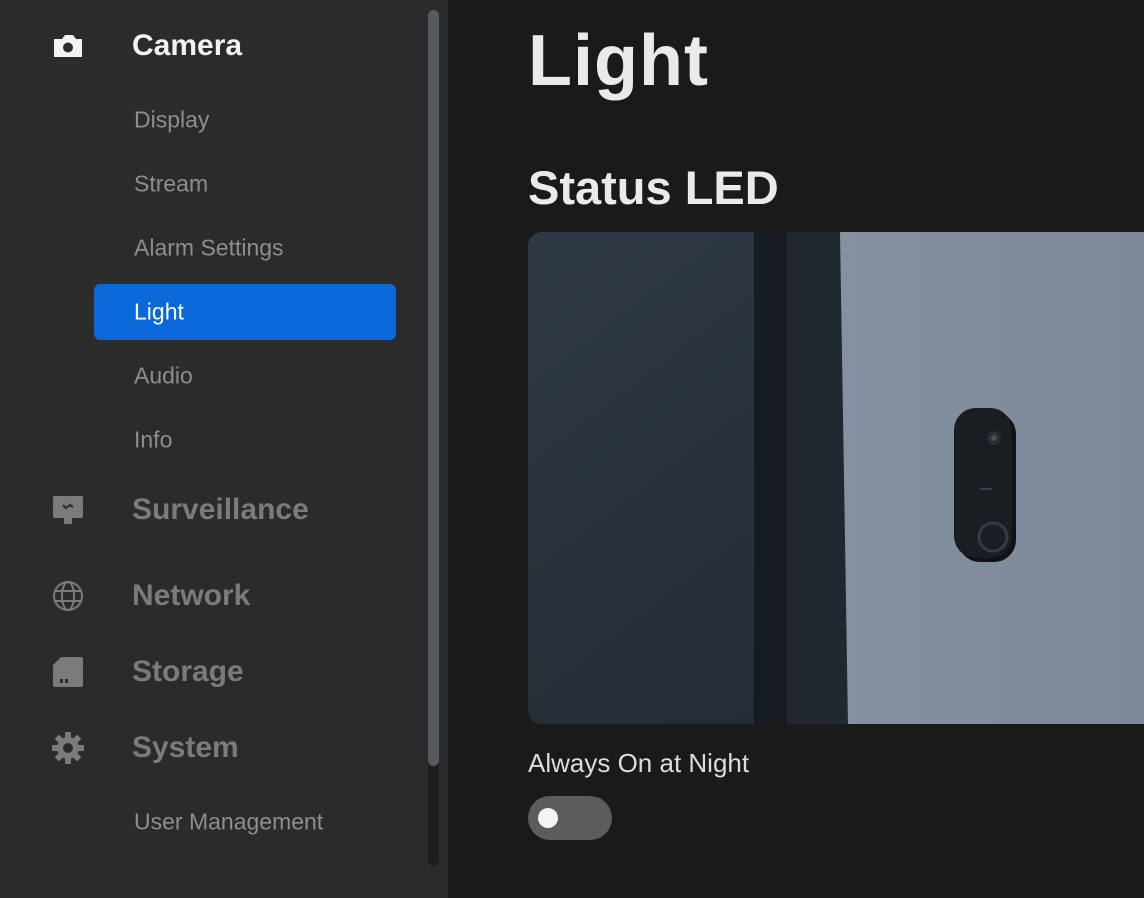 This screenshot has height=898, width=1144. What do you see at coordinates (187, 45) in the screenshot?
I see `sidebar-section-label: Camera` at bounding box center [187, 45].